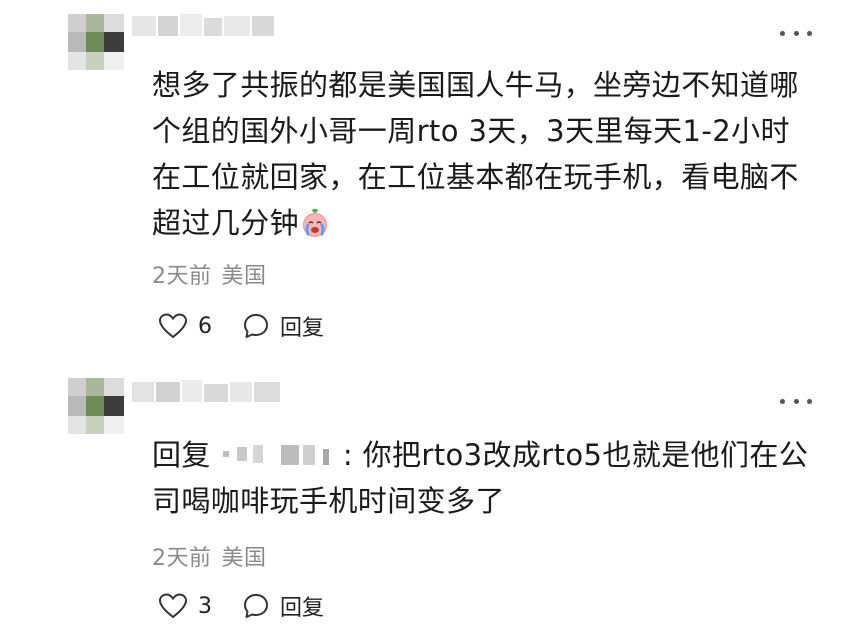  I want to click on like-count: 3, so click(205, 606).